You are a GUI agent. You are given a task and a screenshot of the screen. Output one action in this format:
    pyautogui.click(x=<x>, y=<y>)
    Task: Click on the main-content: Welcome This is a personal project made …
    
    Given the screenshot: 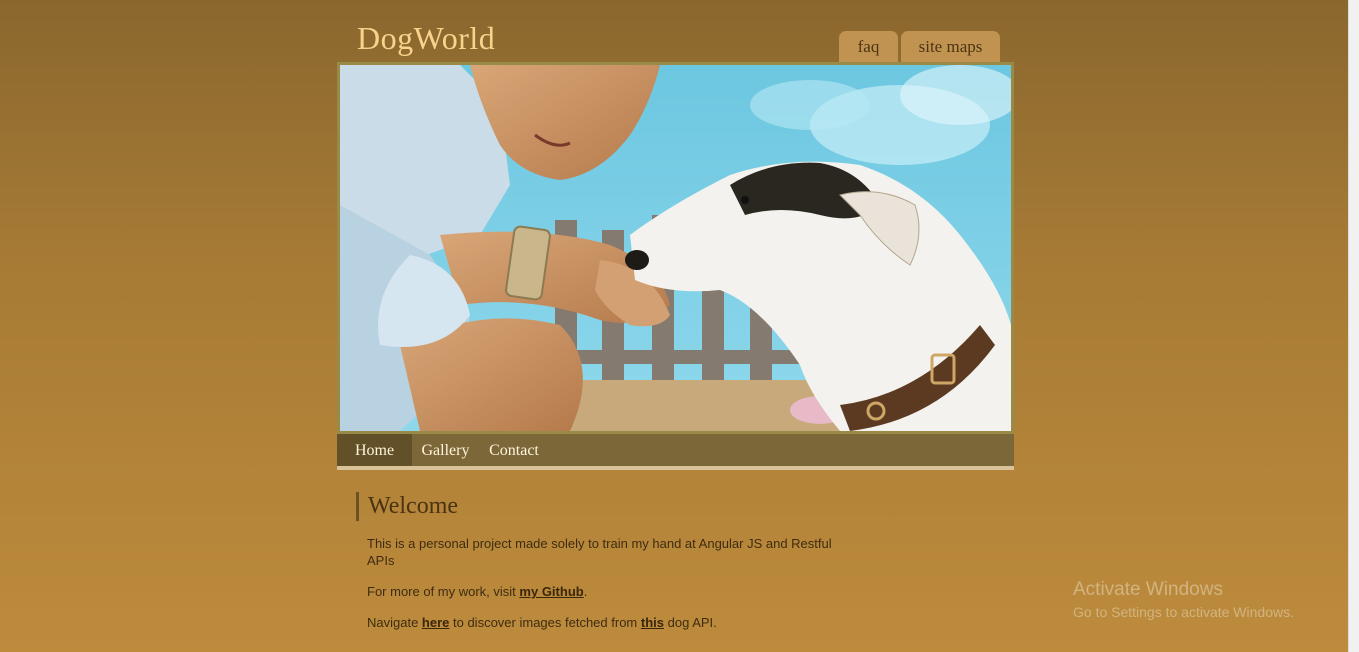 What is the action you would take?
    pyautogui.click(x=596, y=561)
    